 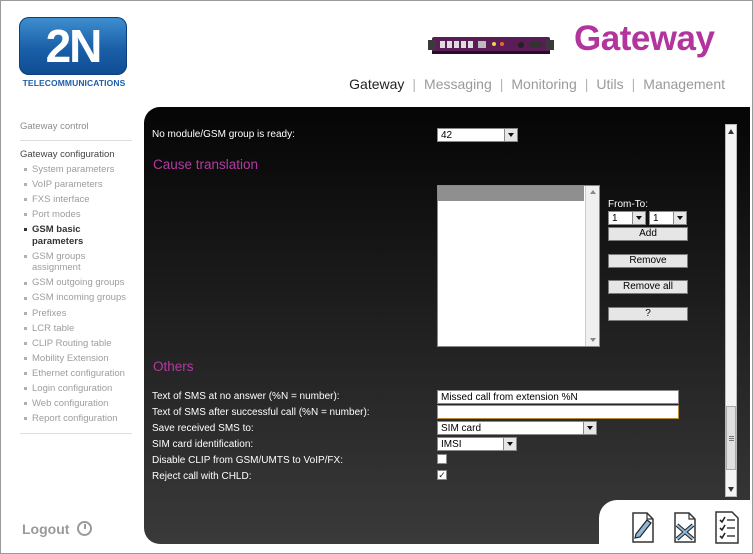 What do you see at coordinates (76, 373) in the screenshot?
I see `sidebar-item-ethernet-configuration: Ethernet configuration` at bounding box center [76, 373].